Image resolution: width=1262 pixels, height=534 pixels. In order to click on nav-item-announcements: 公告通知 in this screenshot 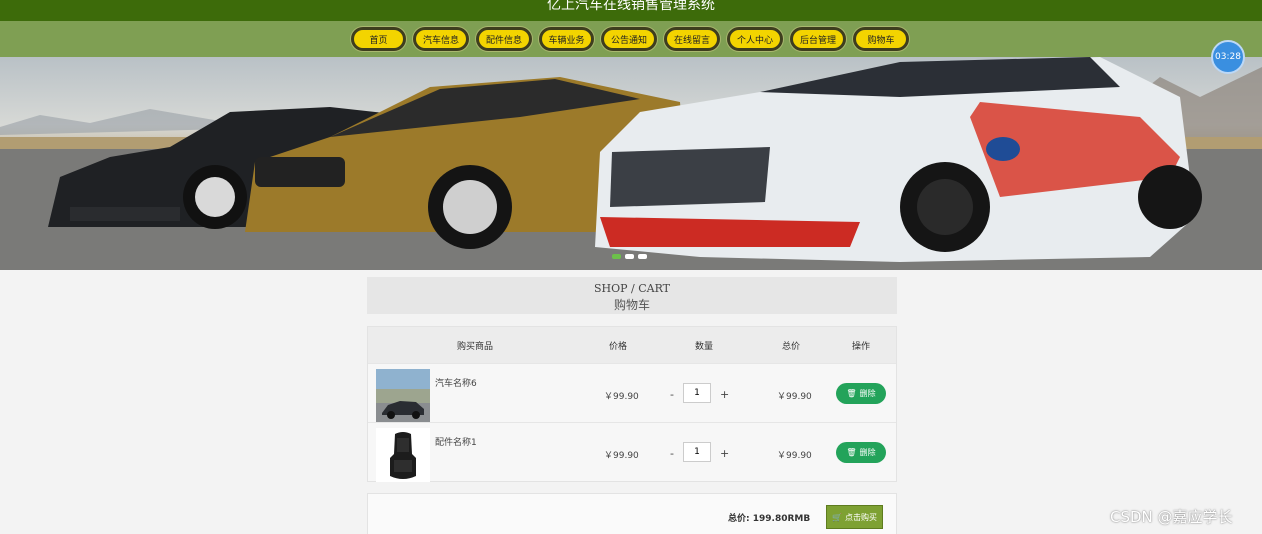, I will do `click(629, 39)`.